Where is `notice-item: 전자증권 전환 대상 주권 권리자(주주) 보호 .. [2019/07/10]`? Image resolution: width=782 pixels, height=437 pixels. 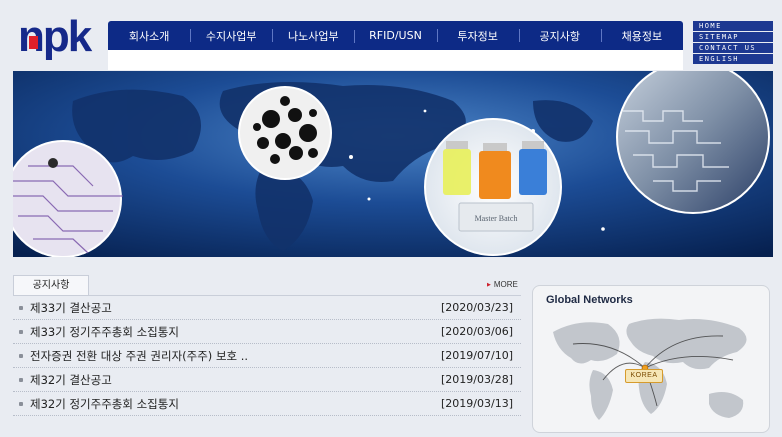 notice-item: 전자증권 전환 대상 주권 권리자(주주) 보호 .. [2019/07/10] is located at coordinates (267, 356).